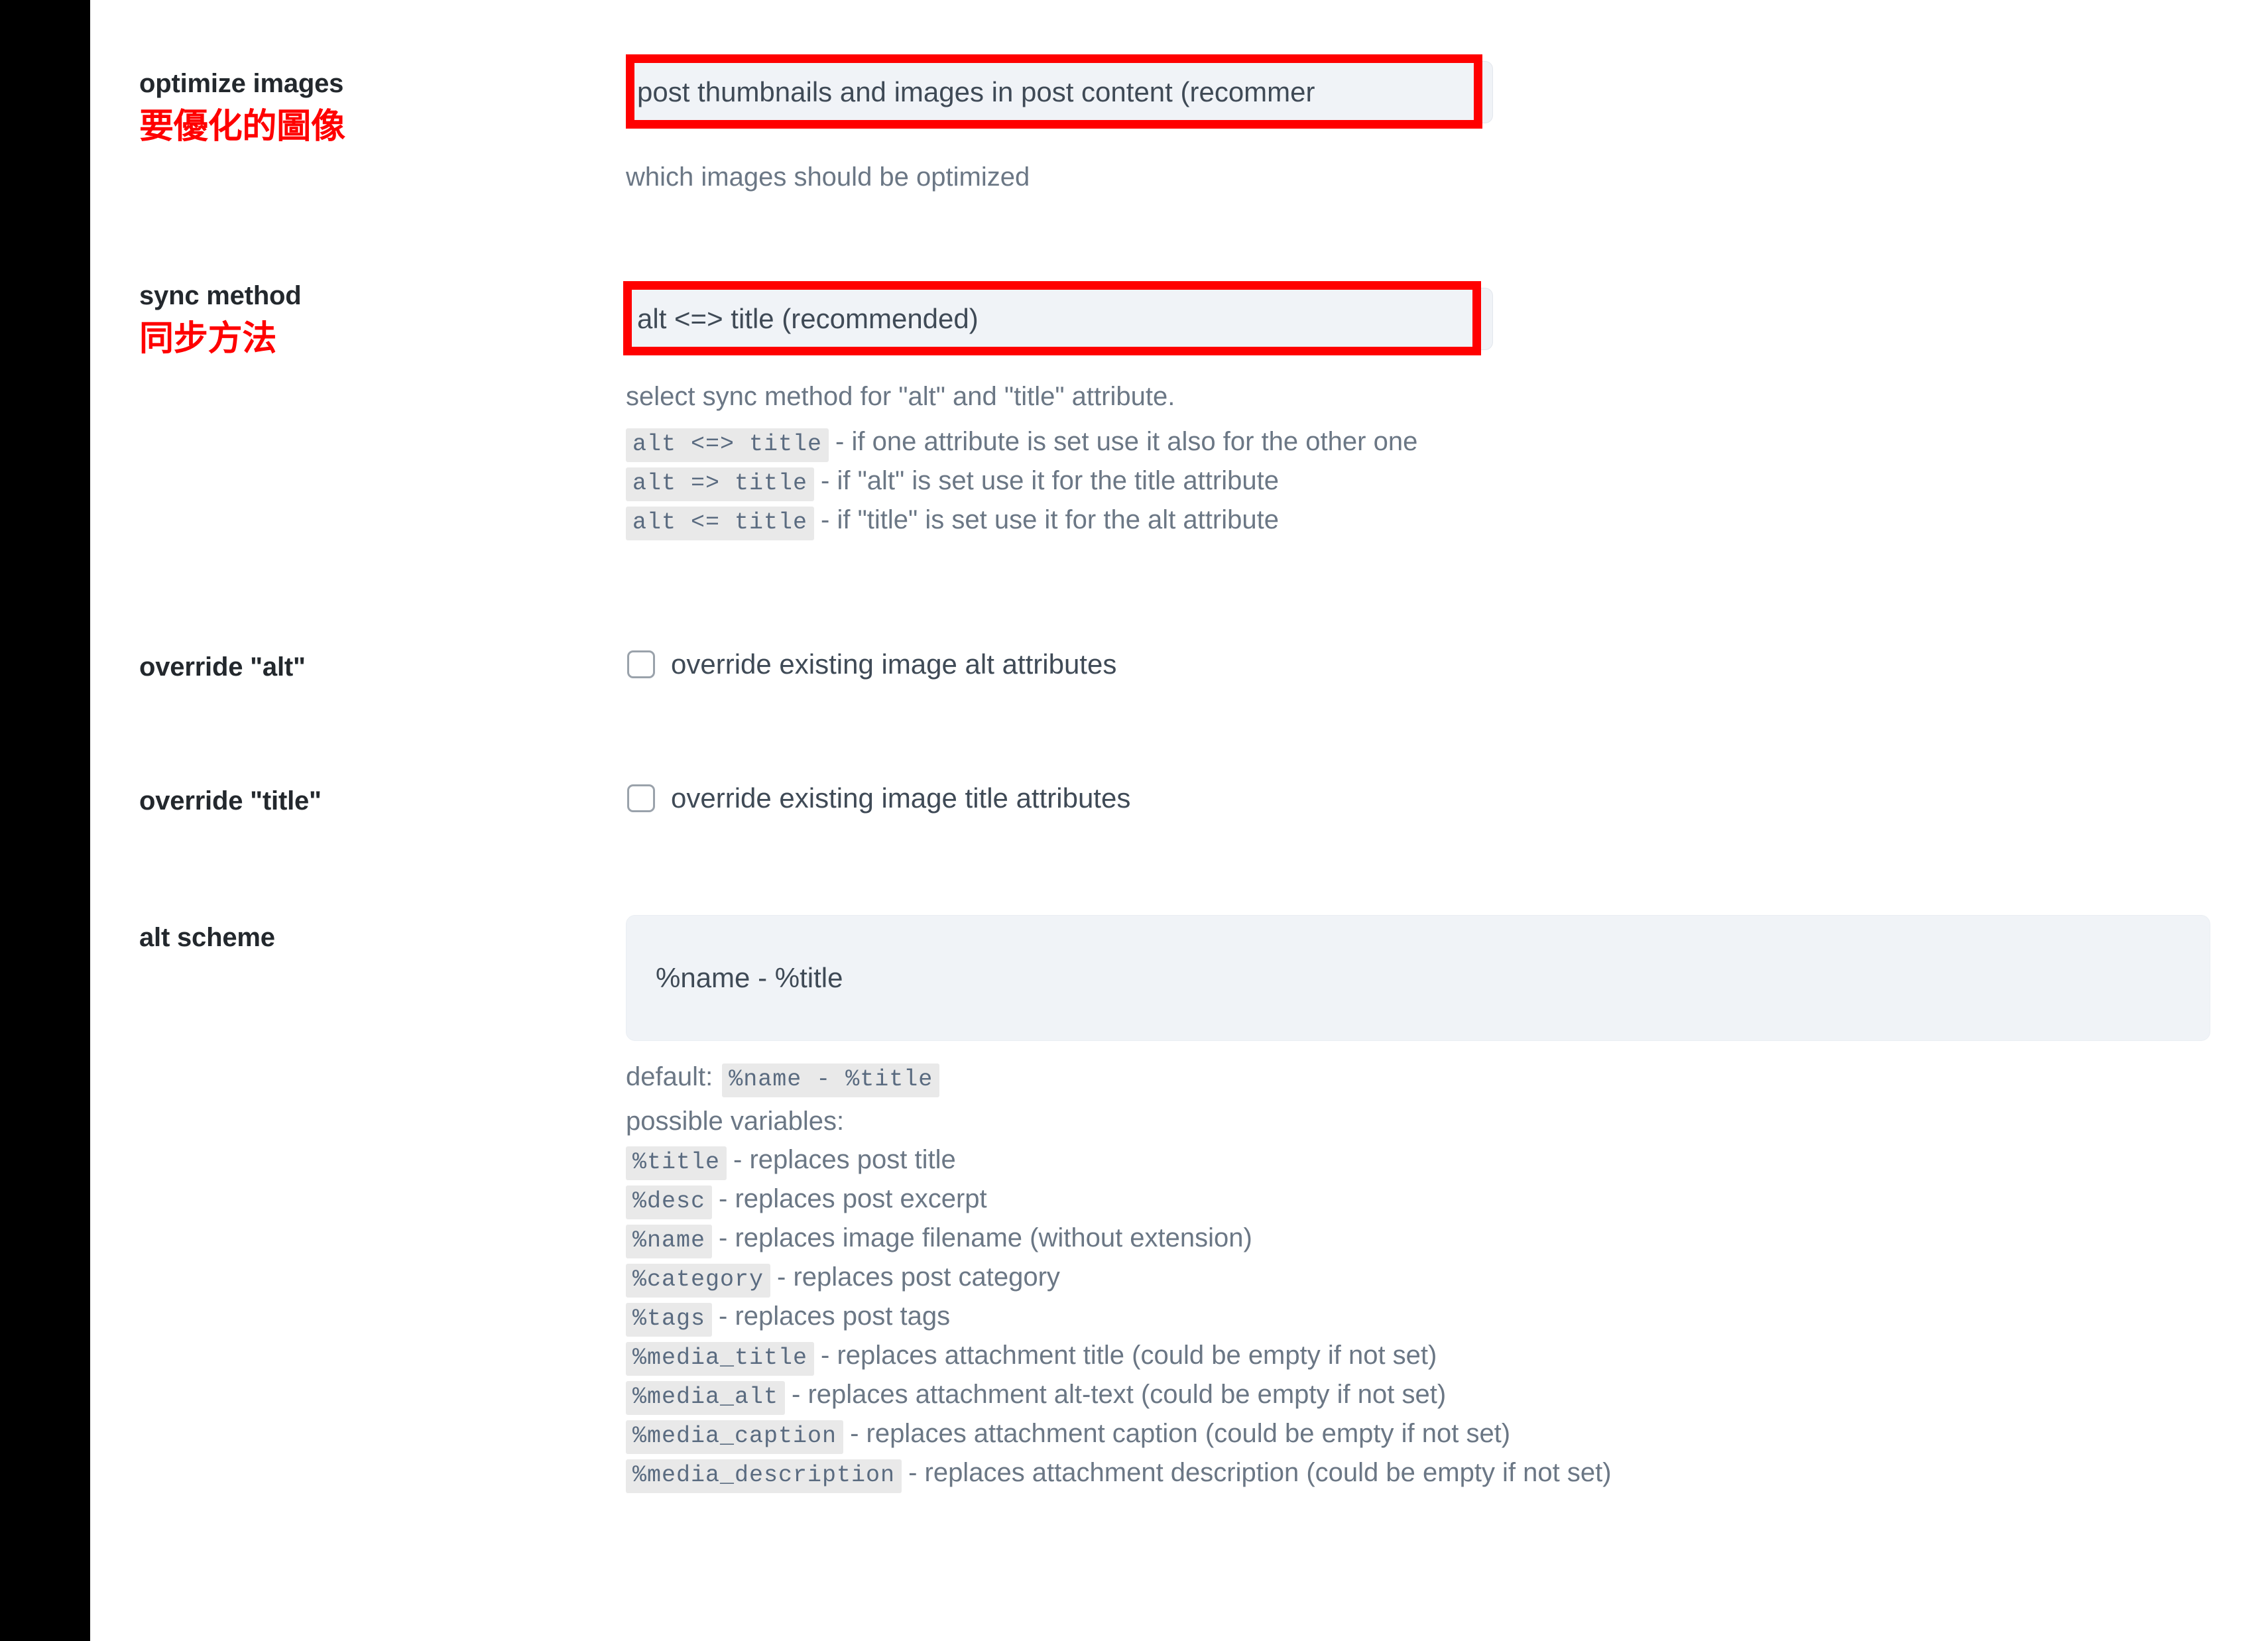 The height and width of the screenshot is (1641, 2268). Describe the element at coordinates (641, 798) in the screenshot. I see `override-title-checkbox` at that location.